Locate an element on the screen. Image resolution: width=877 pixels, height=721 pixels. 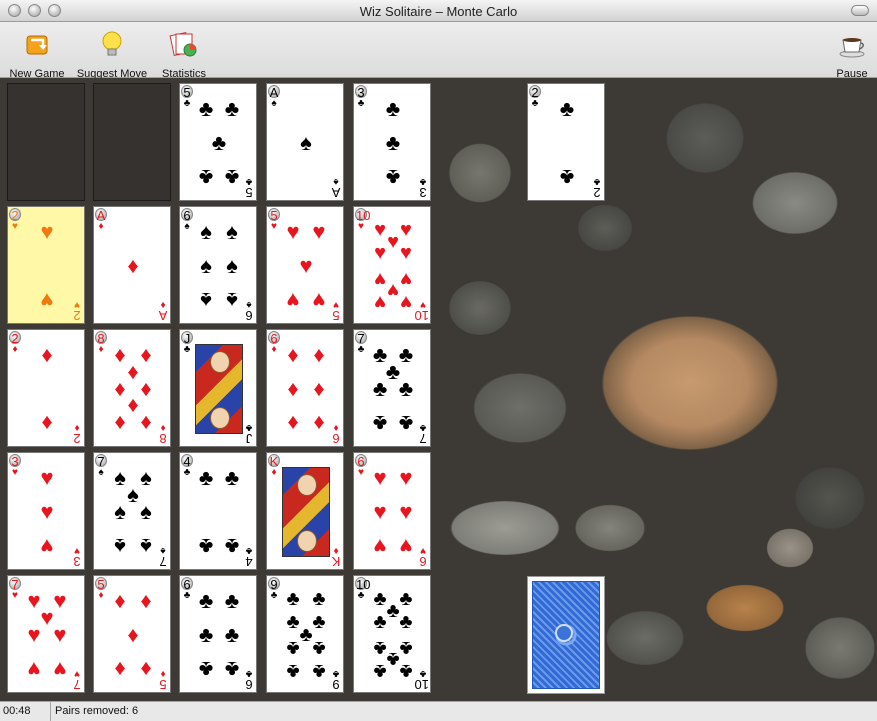
status-separator is located at coordinates (50, 711).